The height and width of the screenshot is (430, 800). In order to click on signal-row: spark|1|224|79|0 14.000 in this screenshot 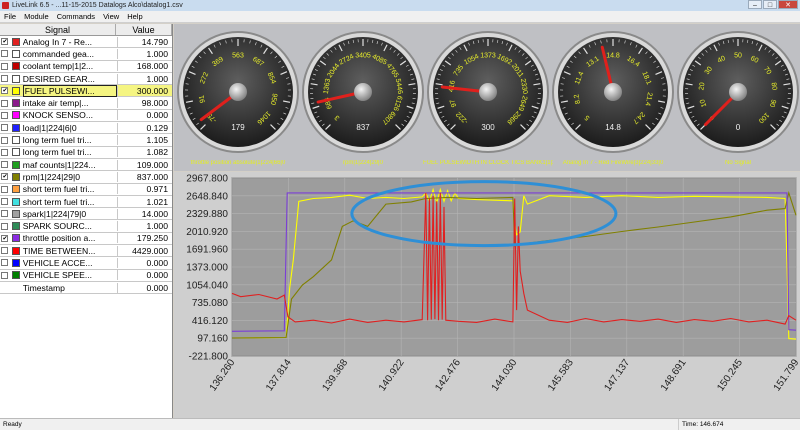, I will do `click(86, 214)`.